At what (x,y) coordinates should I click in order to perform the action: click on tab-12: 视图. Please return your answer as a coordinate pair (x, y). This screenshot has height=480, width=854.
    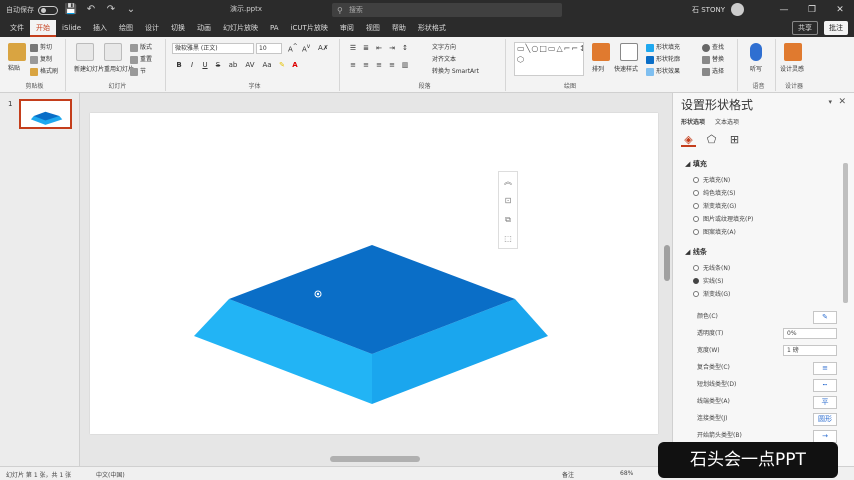
    Looking at the image, I should click on (373, 28).